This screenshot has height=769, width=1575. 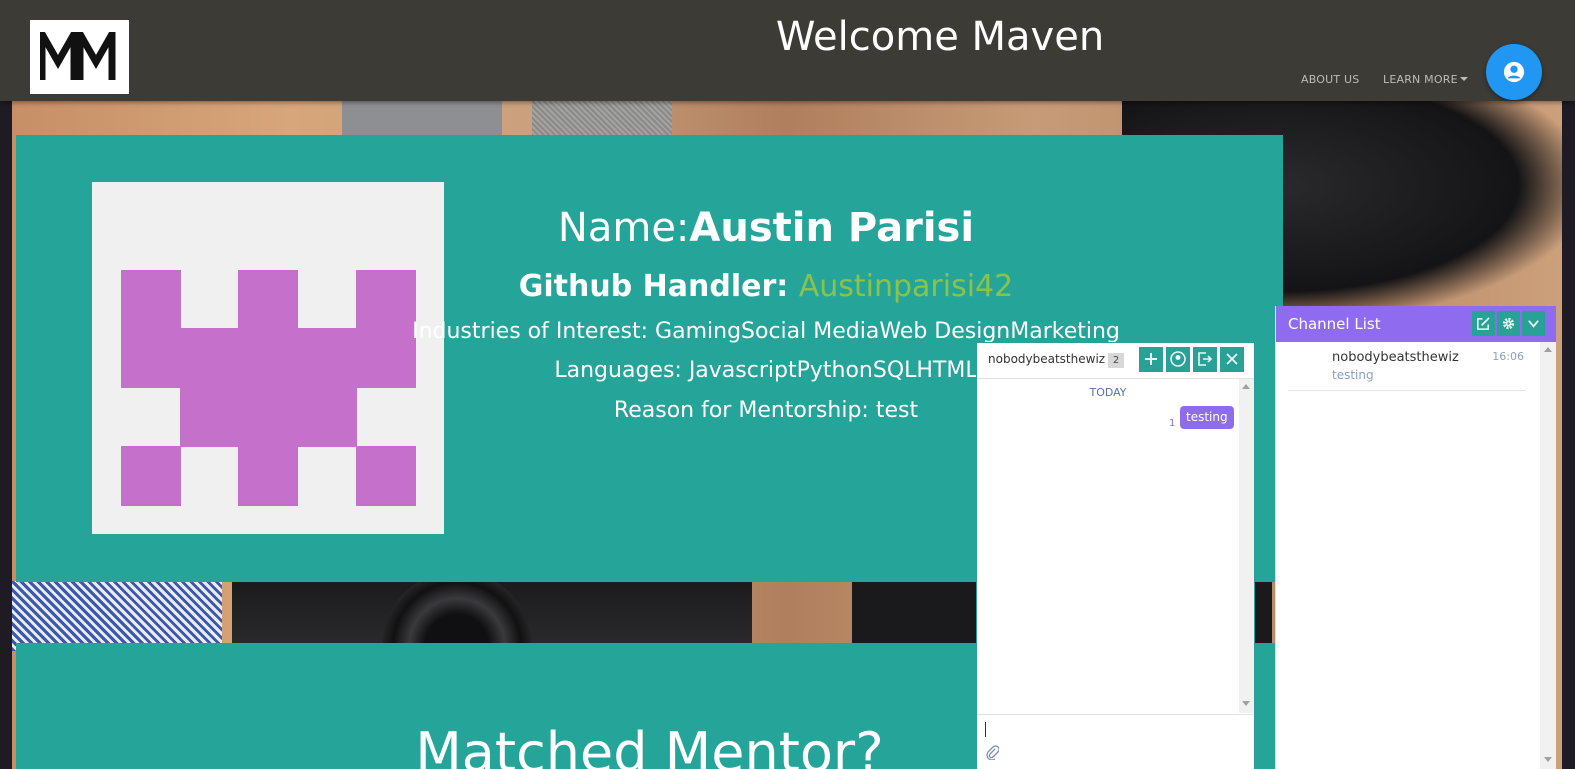 I want to click on attachment-icon, so click(x=992, y=752).